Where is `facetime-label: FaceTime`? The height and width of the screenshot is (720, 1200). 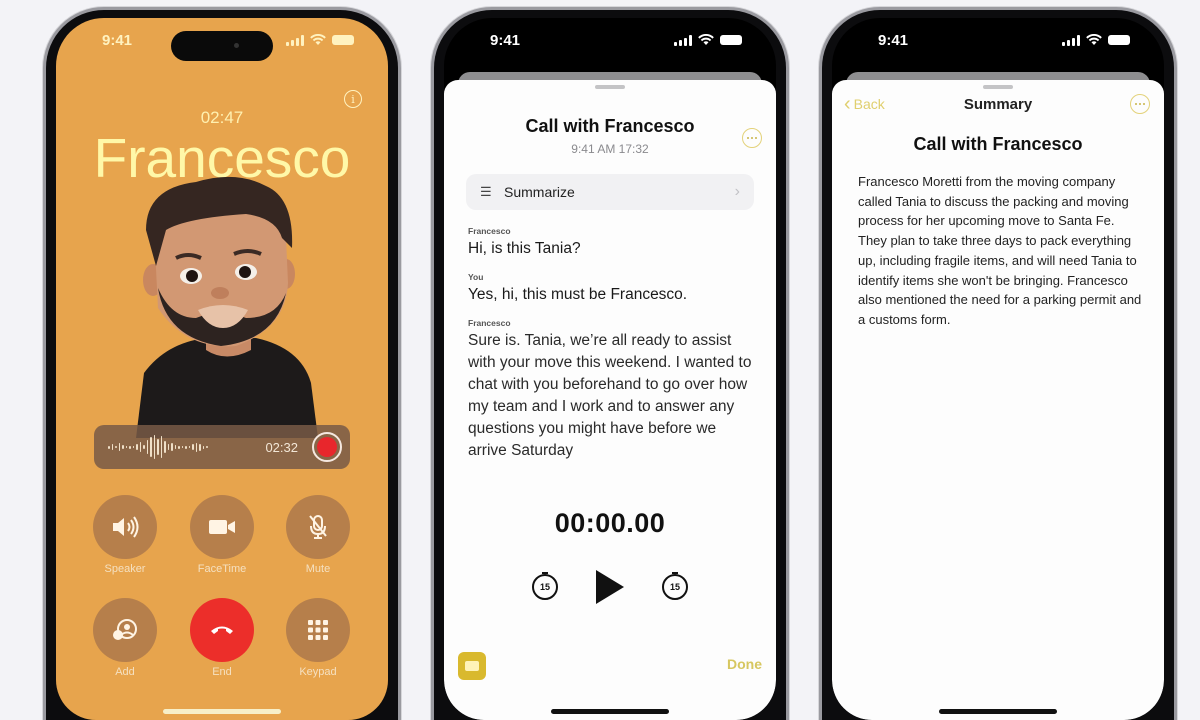 facetime-label: FaceTime is located at coordinates (222, 569).